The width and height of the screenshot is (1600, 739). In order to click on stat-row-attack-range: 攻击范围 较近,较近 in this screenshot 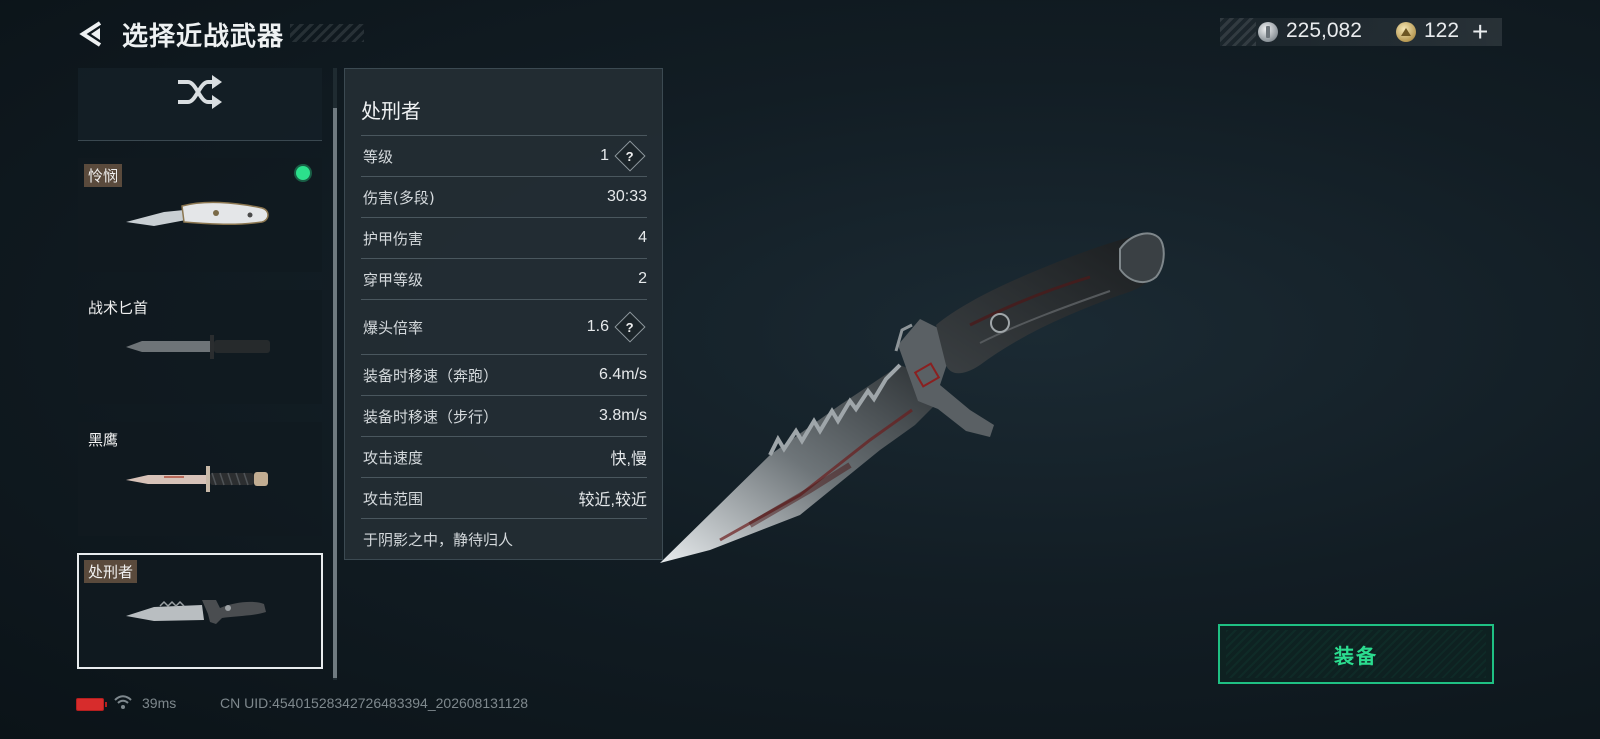, I will do `click(504, 497)`.